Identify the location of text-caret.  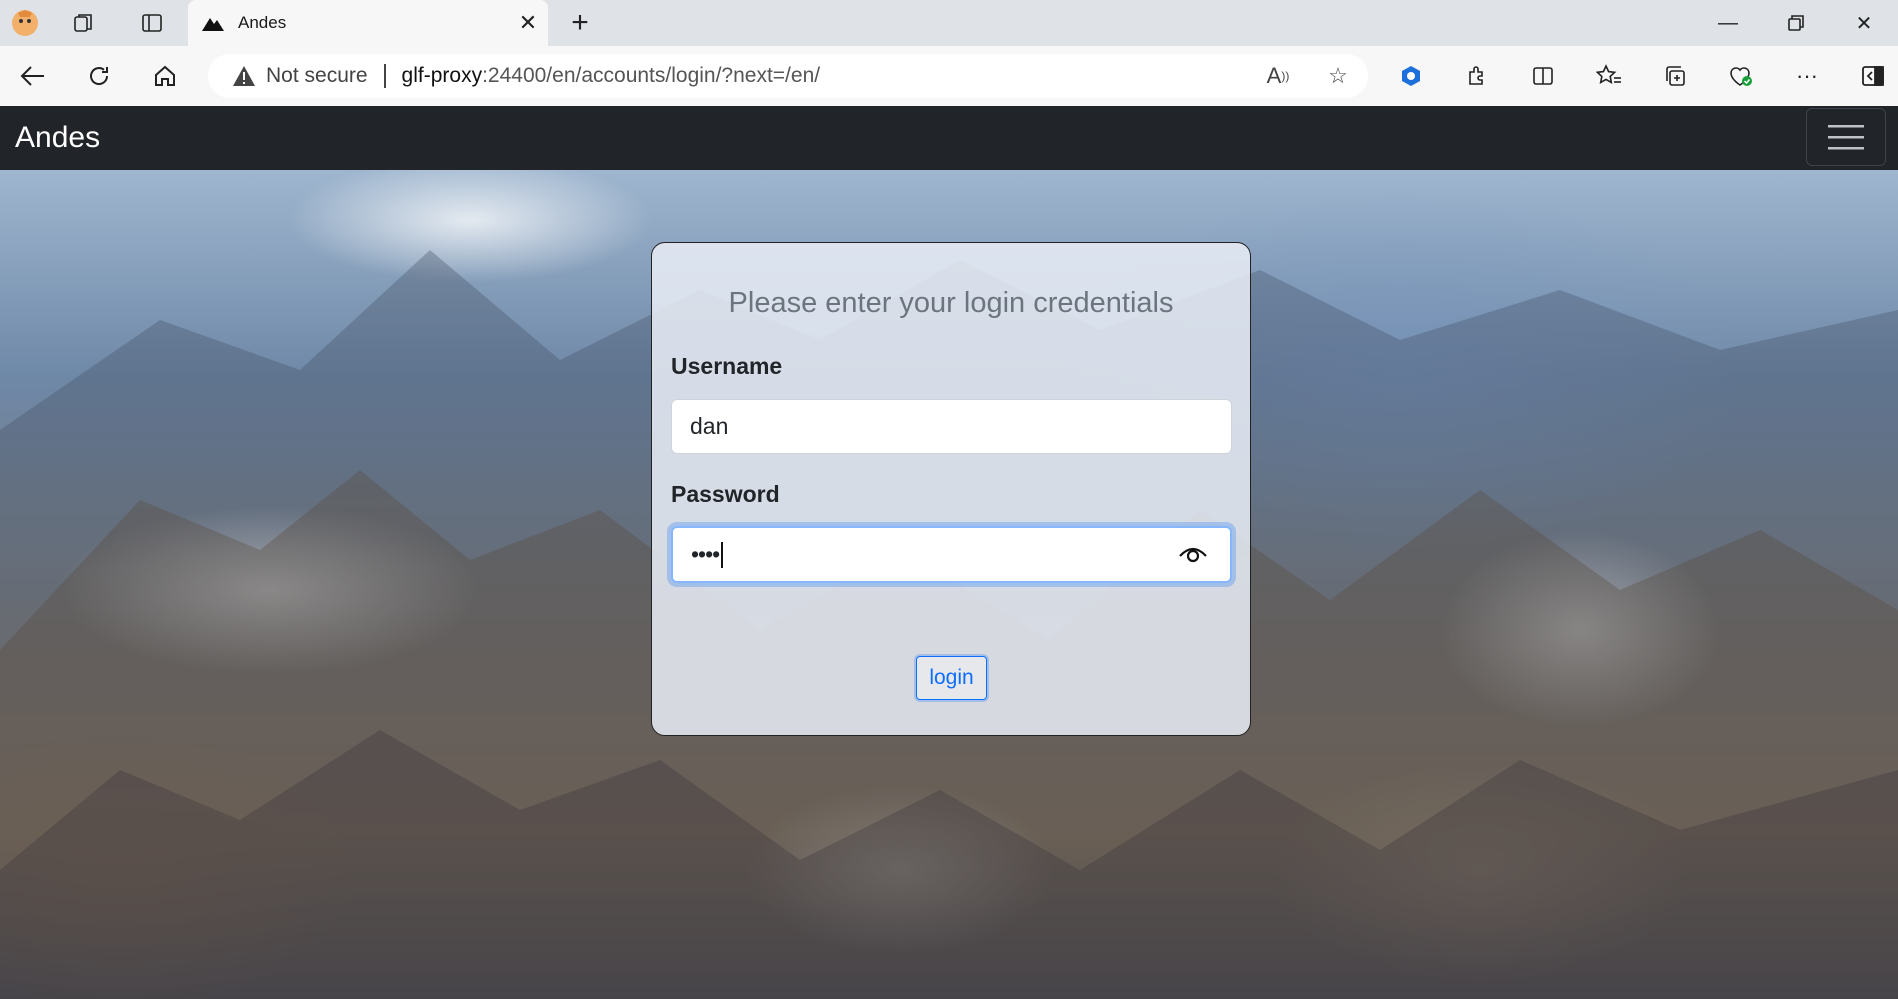
(722, 555).